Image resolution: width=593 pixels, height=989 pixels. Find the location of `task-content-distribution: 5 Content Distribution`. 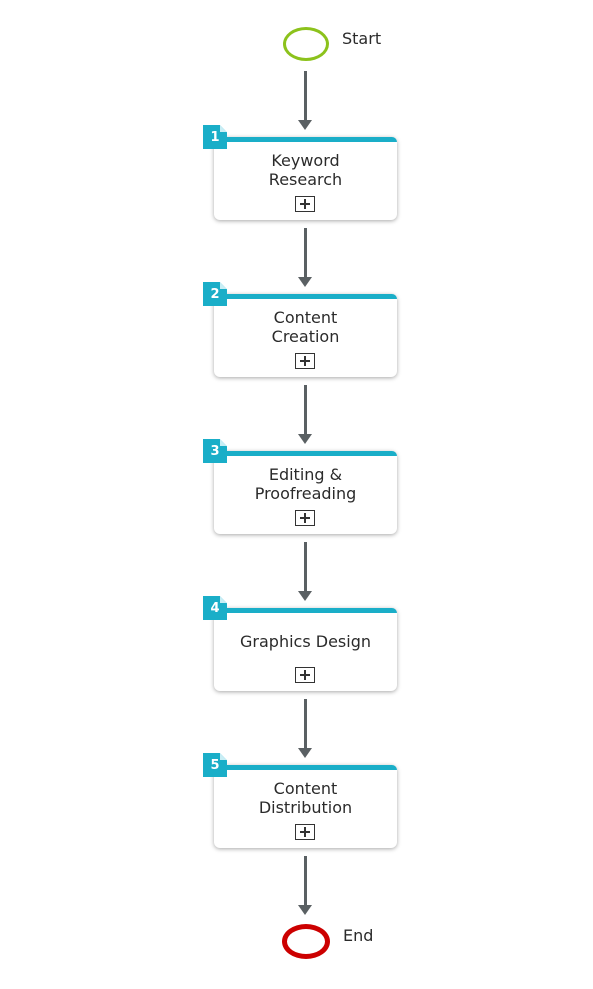

task-content-distribution: 5 Content Distribution is located at coordinates (300, 800).